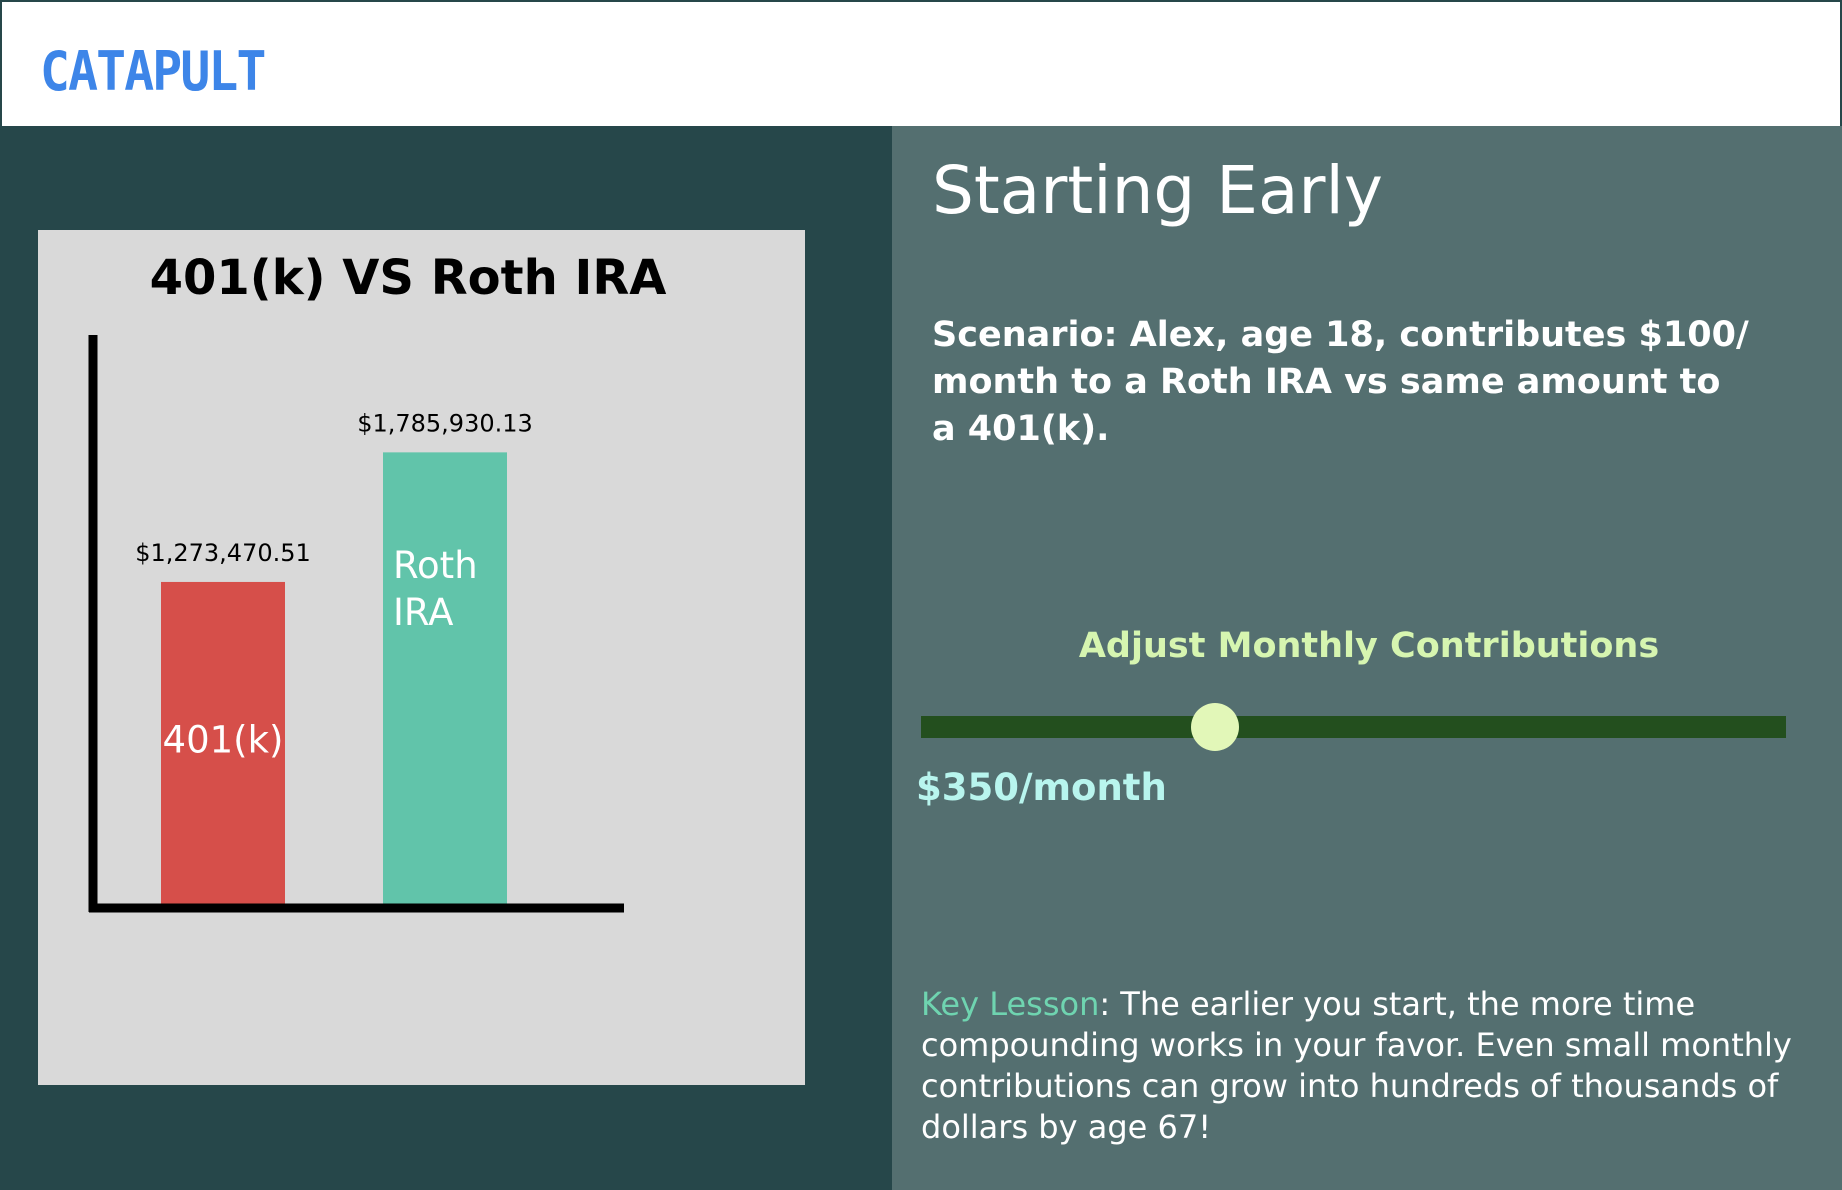 Image resolution: width=1842 pixels, height=1190 pixels. Describe the element at coordinates (1215, 727) in the screenshot. I see `slider-thumb` at that location.